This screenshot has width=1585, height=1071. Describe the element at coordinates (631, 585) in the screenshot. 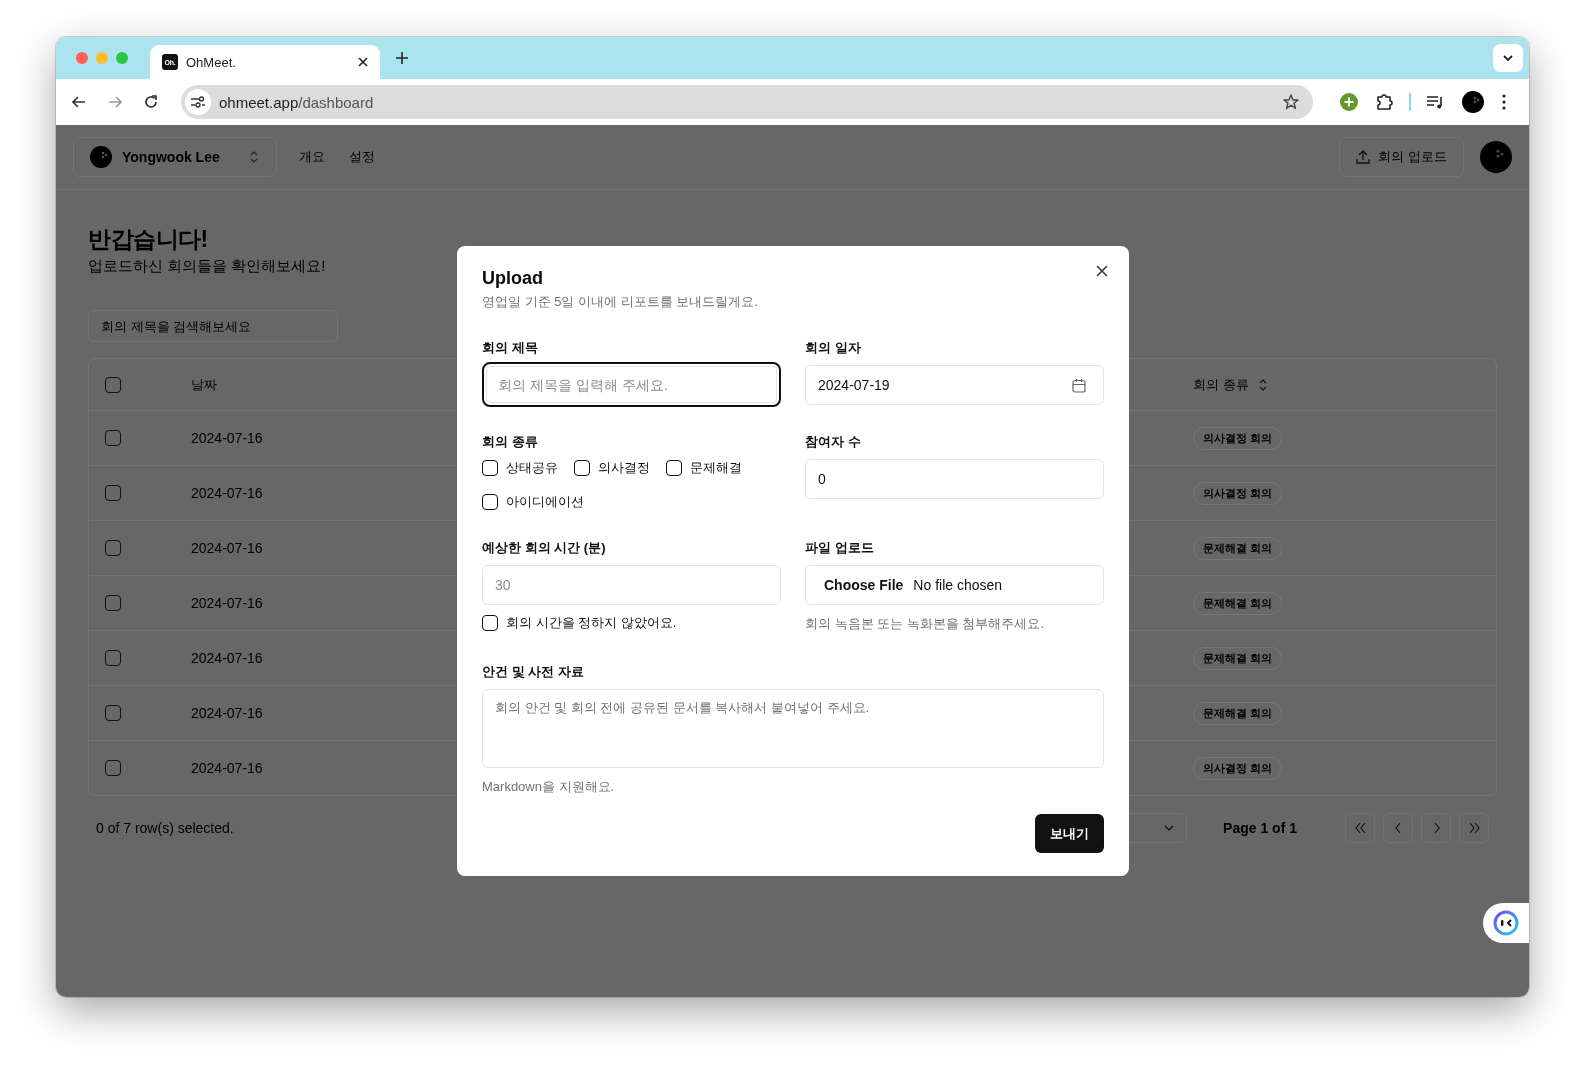

I see `number-field: 30` at that location.